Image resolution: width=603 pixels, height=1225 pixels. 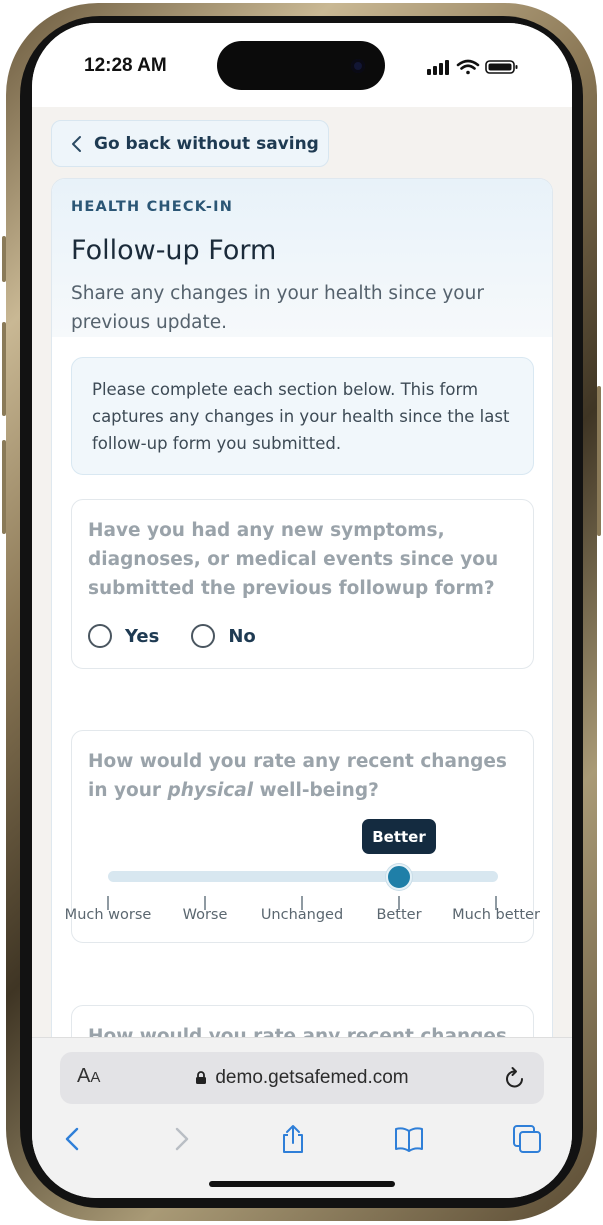 I want to click on share-icon, so click(x=293, y=1139).